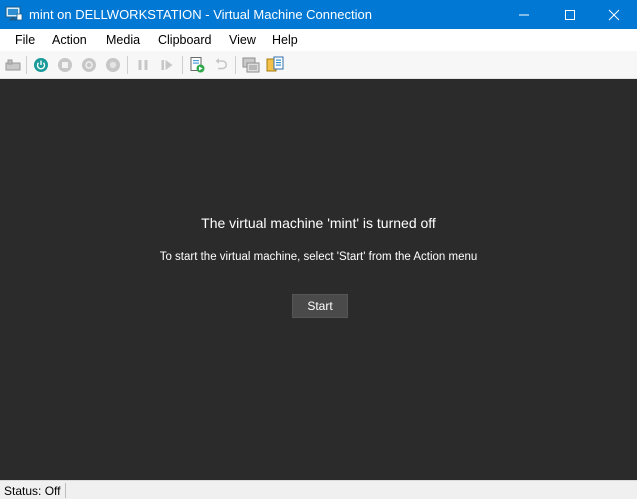 The height and width of the screenshot is (499, 637). I want to click on menu-help: Help, so click(285, 40).